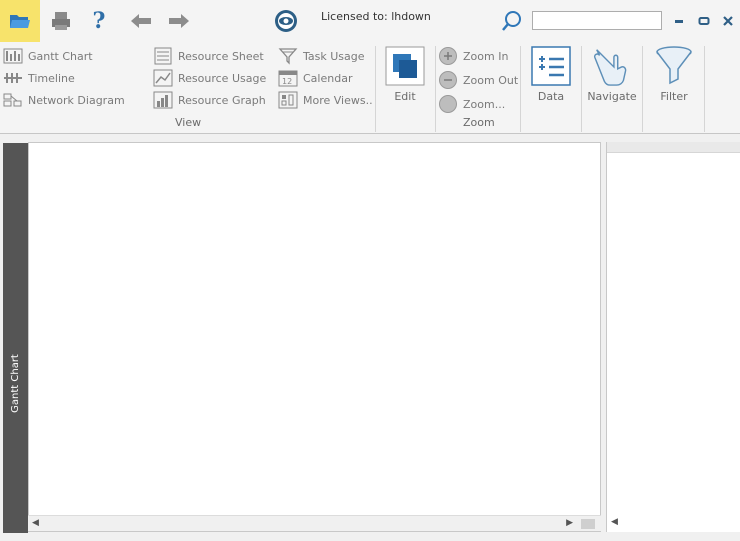 Image resolution: width=740 pixels, height=541 pixels. I want to click on gantt-chart-icon, so click(13, 56).